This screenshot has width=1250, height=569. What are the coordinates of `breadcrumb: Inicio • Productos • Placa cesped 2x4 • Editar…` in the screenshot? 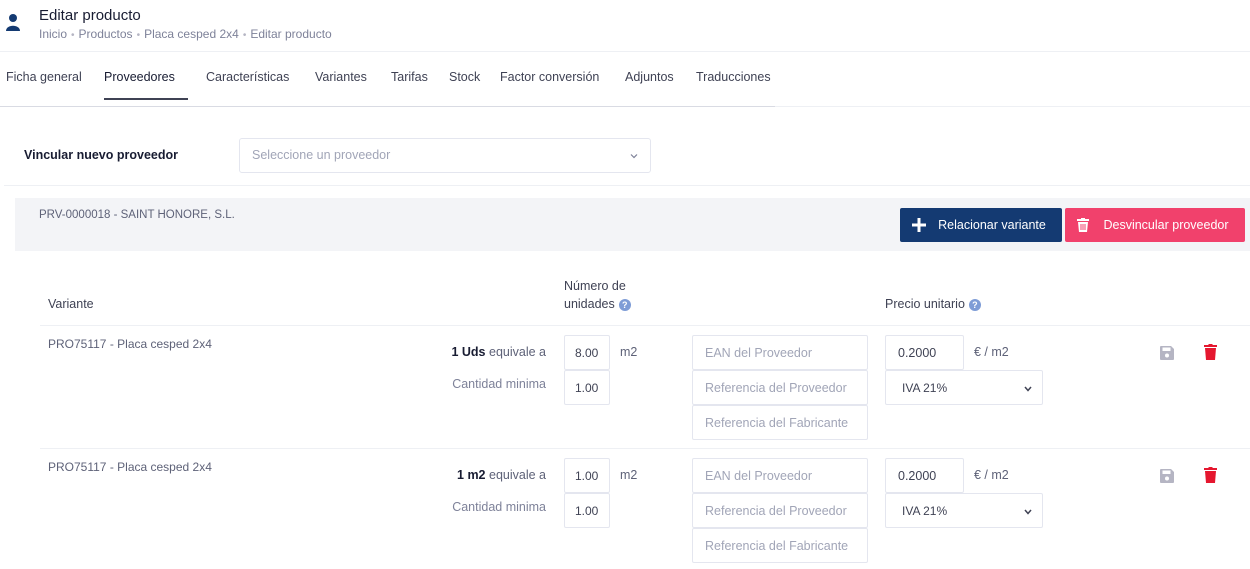 It's located at (185, 34).